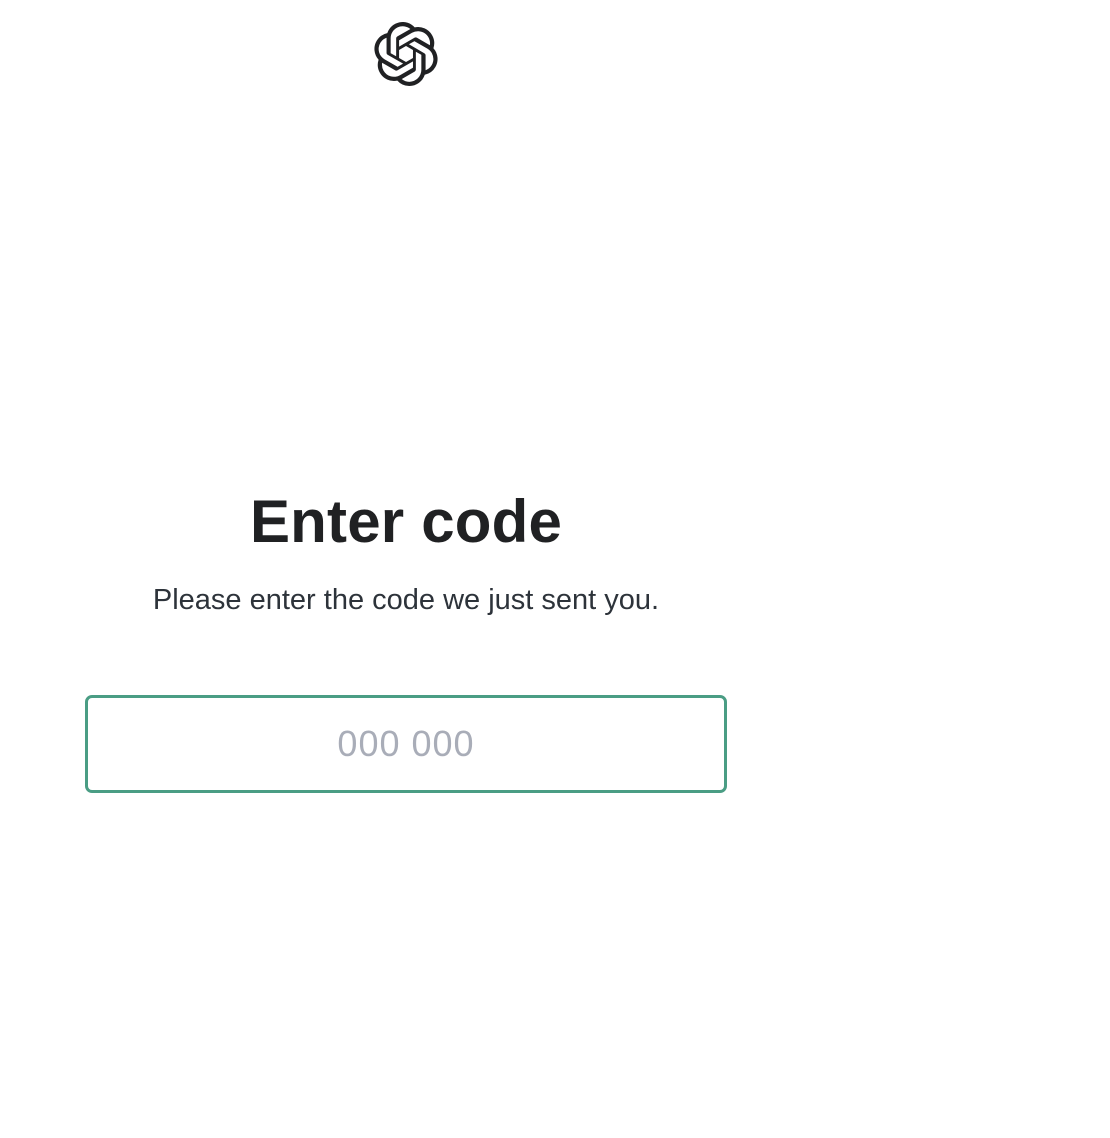  Describe the element at coordinates (406, 521) in the screenshot. I see `page-title: Enter code` at that location.